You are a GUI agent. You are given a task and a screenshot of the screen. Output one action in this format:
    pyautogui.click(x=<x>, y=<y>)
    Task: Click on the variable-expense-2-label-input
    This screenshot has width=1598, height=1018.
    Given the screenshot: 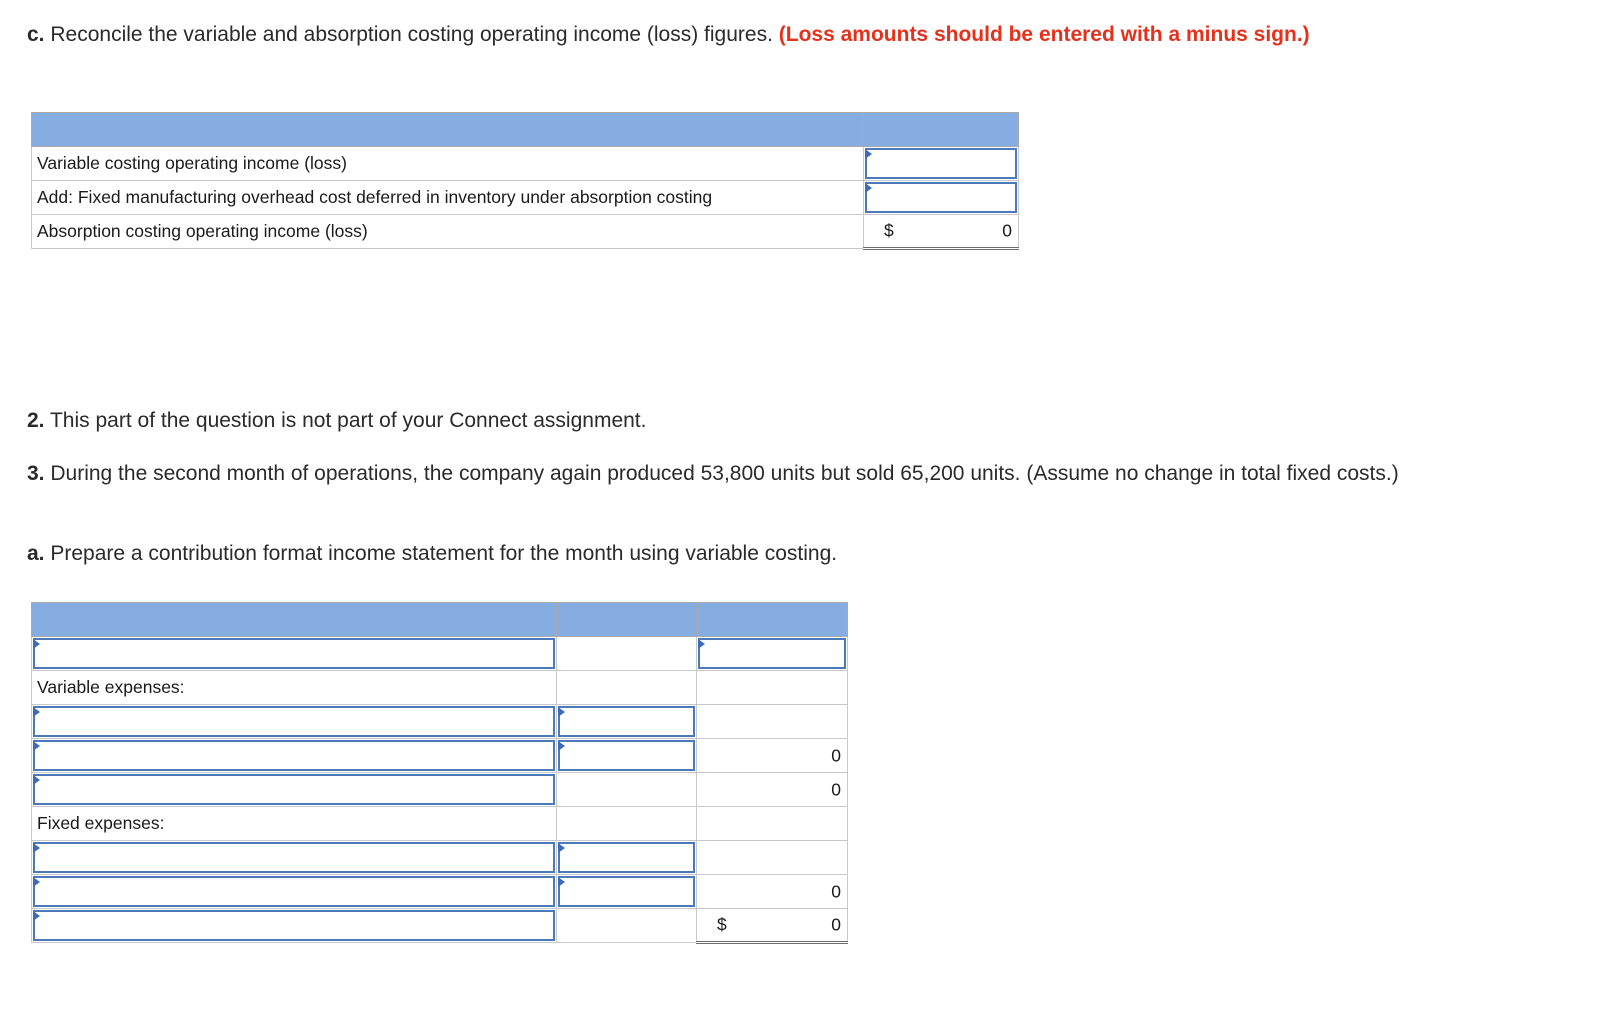 What is the action you would take?
    pyautogui.click(x=294, y=755)
    